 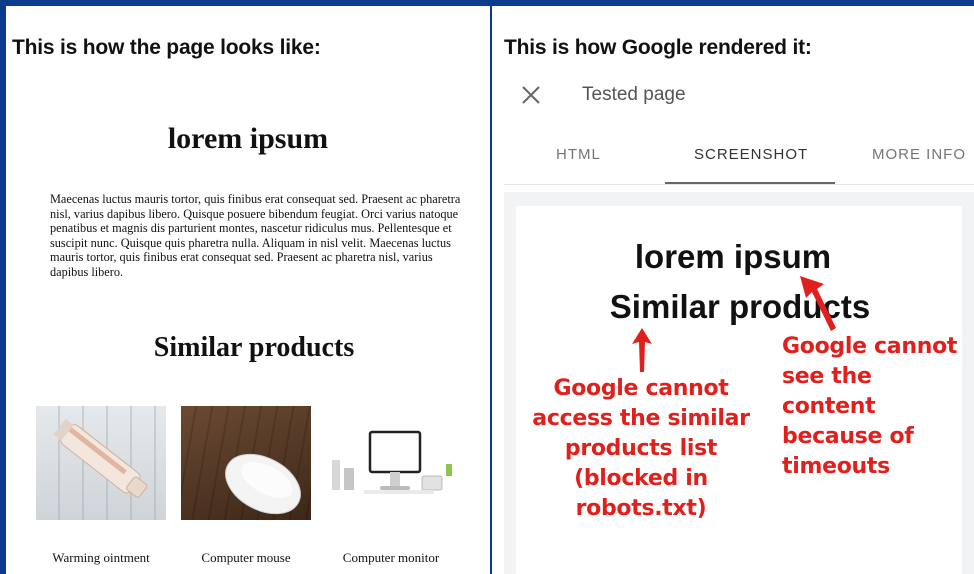 What do you see at coordinates (818, 303) in the screenshot?
I see `arrow-up-left-icon` at bounding box center [818, 303].